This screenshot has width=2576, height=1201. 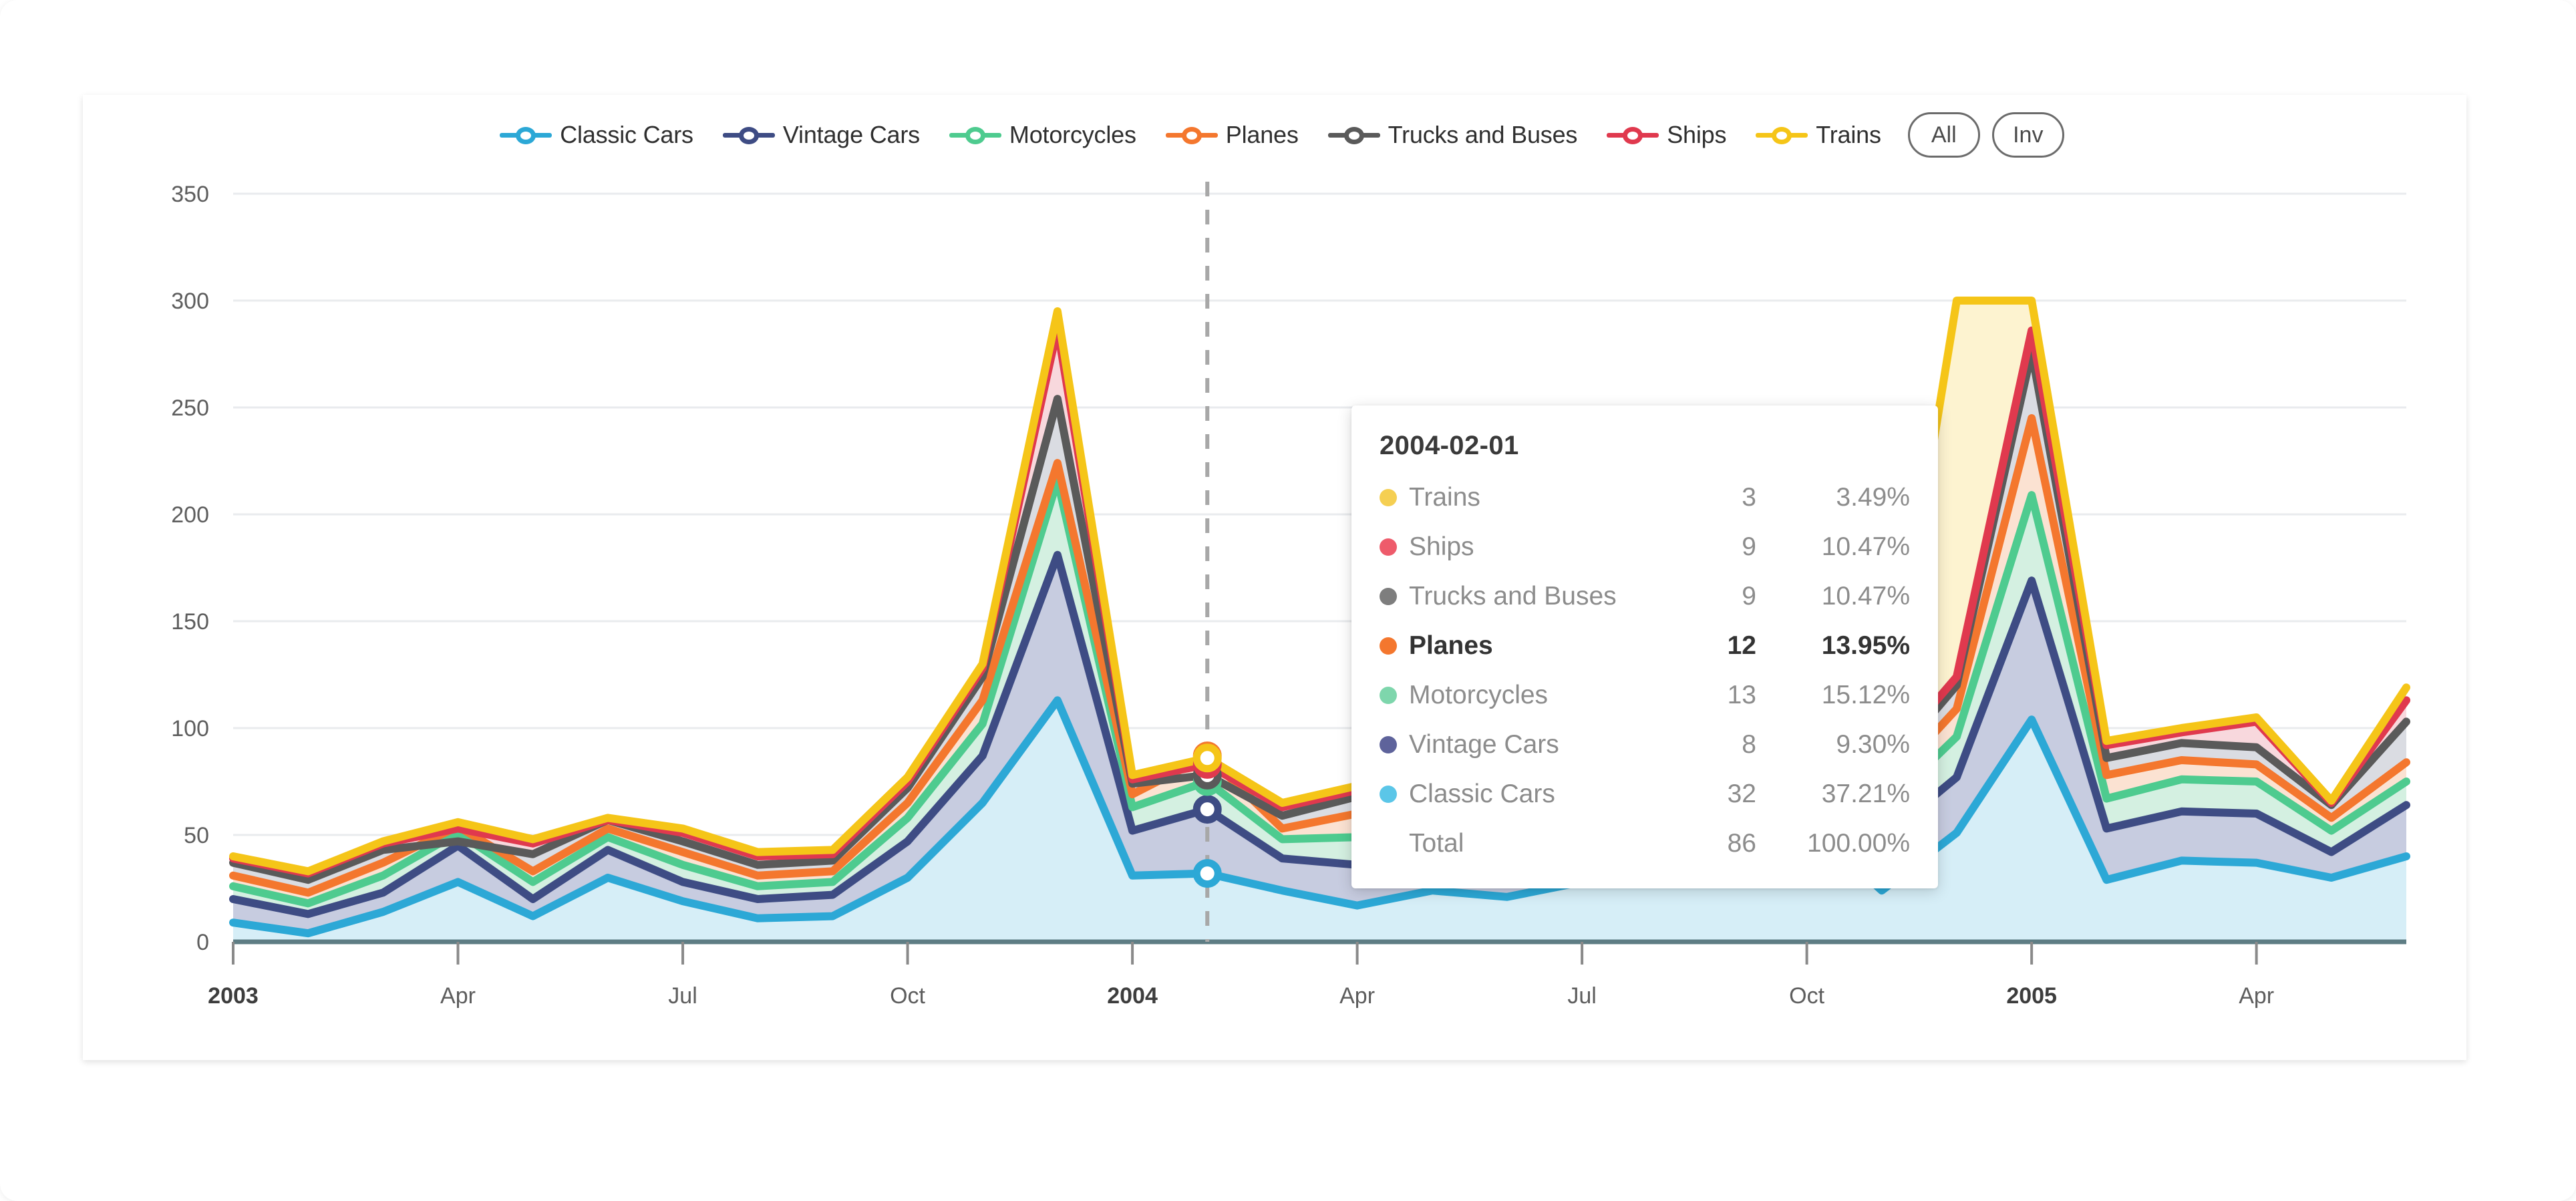 What do you see at coordinates (1749, 497) in the screenshot?
I see `tooltip-series-value: 3` at bounding box center [1749, 497].